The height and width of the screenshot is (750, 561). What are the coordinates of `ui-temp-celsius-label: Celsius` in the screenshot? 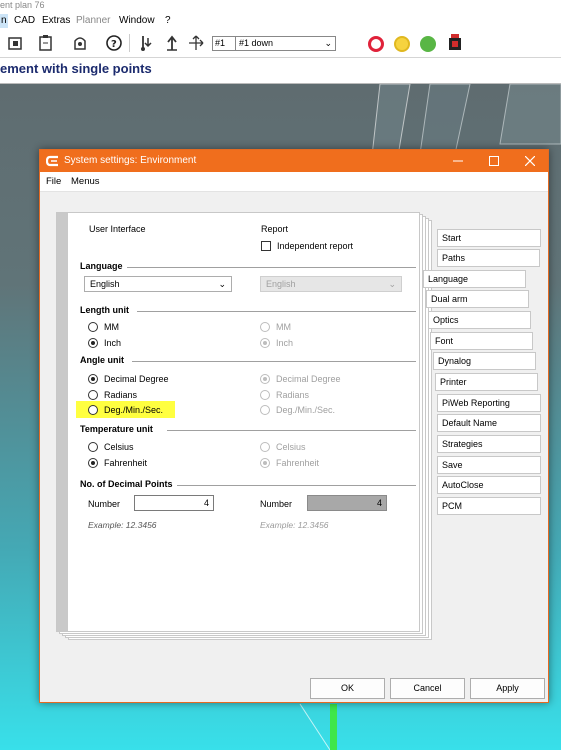 It's located at (119, 447).